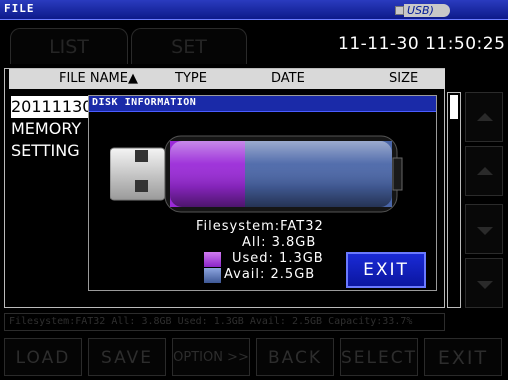 This screenshot has width=508, height=380. I want to click on list-item: MEMORY, so click(51, 129).